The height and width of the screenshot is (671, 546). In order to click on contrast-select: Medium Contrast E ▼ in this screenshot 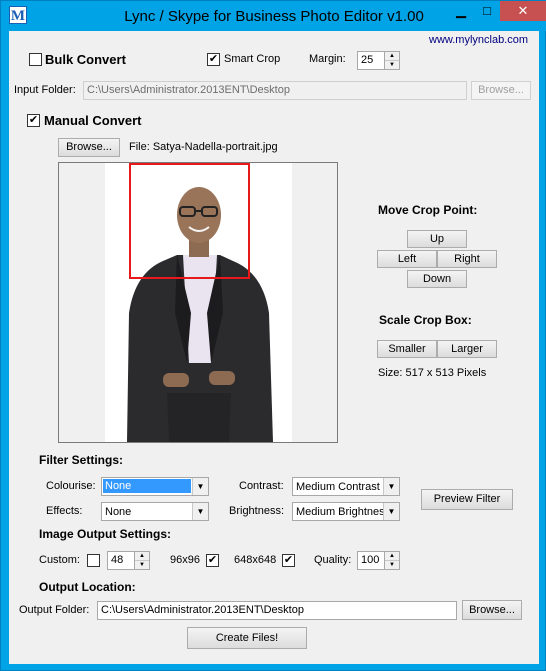, I will do `click(346, 486)`.